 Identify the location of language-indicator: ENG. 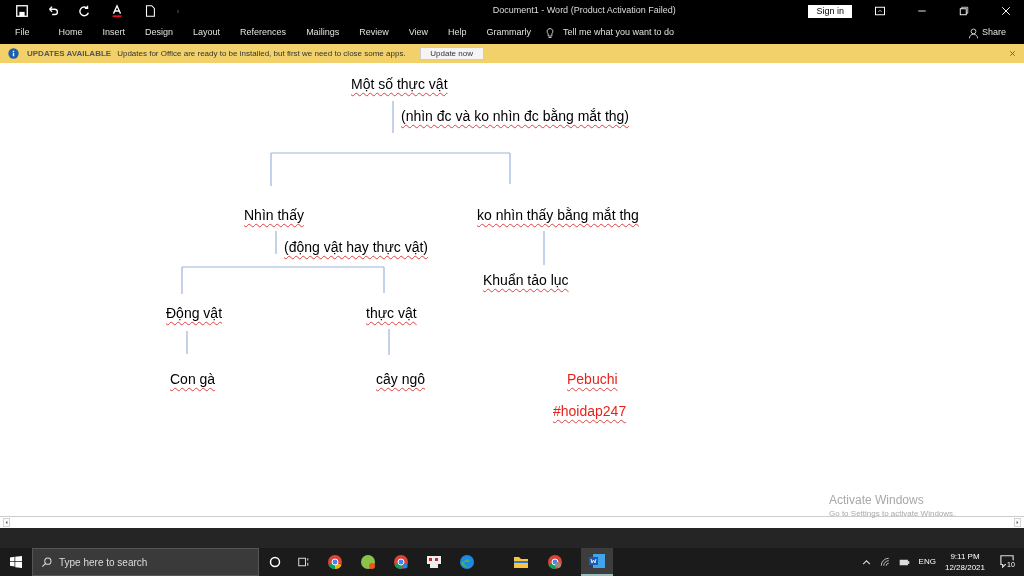
(927, 562).